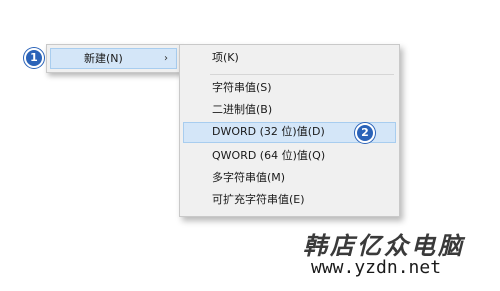  Describe the element at coordinates (376, 267) in the screenshot. I see `watermark-url: www.yzdn.net` at that location.